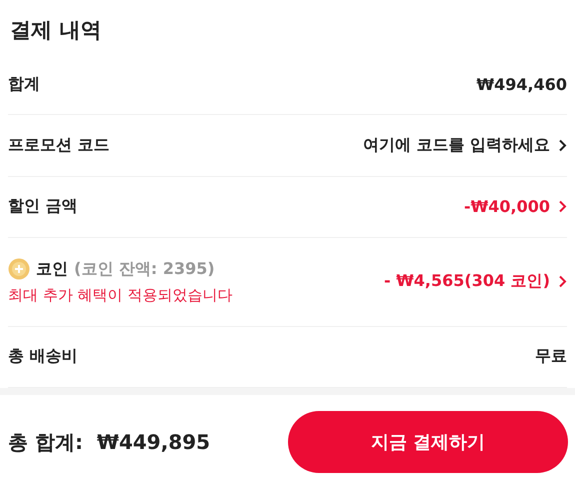 This screenshot has height=489, width=575. What do you see at coordinates (515, 206) in the screenshot?
I see `row-link: -₩40,000` at bounding box center [515, 206].